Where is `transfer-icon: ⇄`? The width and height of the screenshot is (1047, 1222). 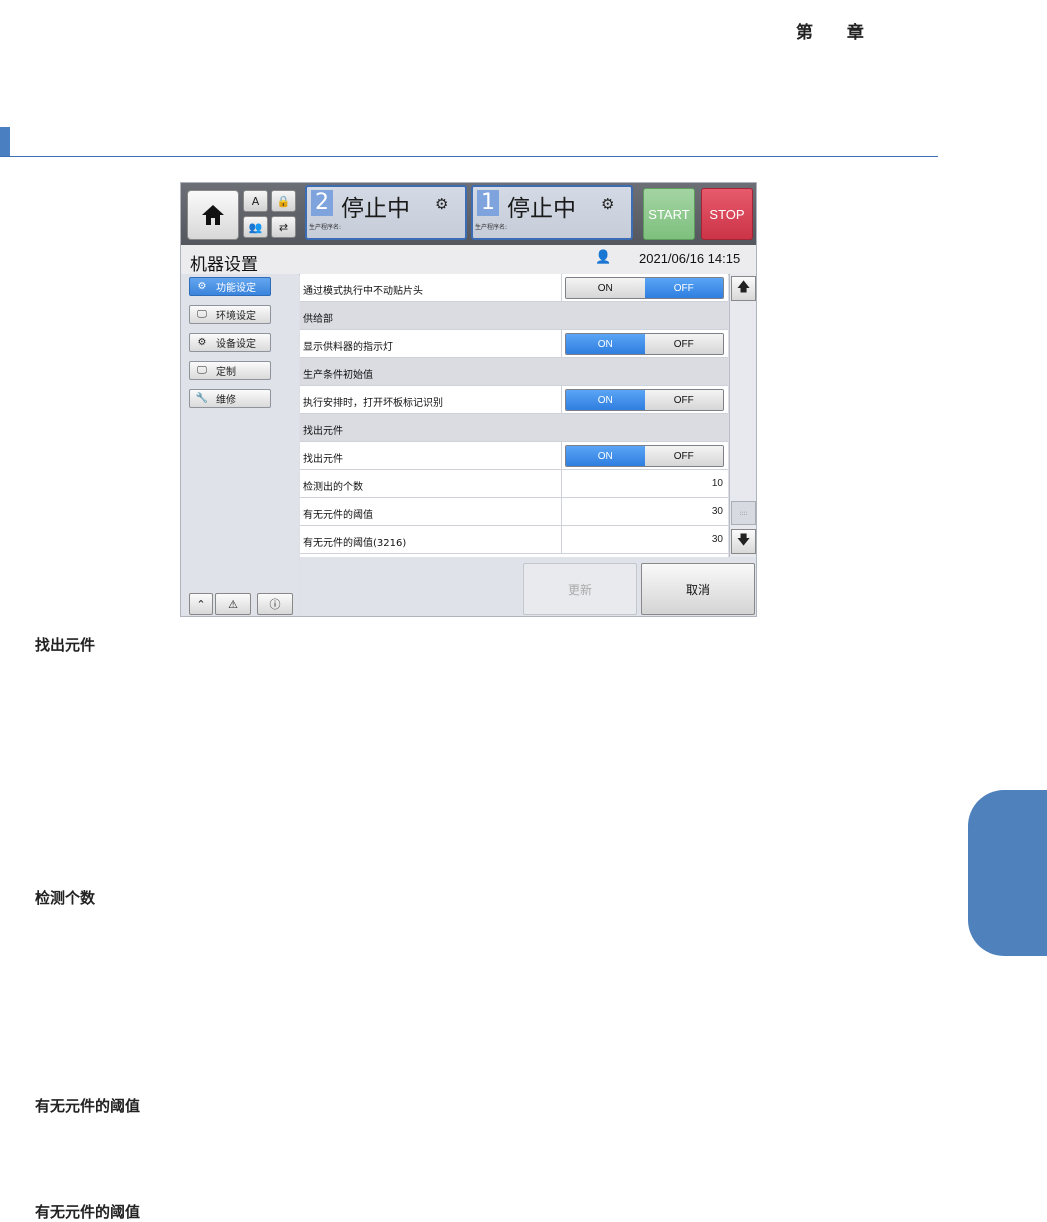 transfer-icon: ⇄ is located at coordinates (283, 227).